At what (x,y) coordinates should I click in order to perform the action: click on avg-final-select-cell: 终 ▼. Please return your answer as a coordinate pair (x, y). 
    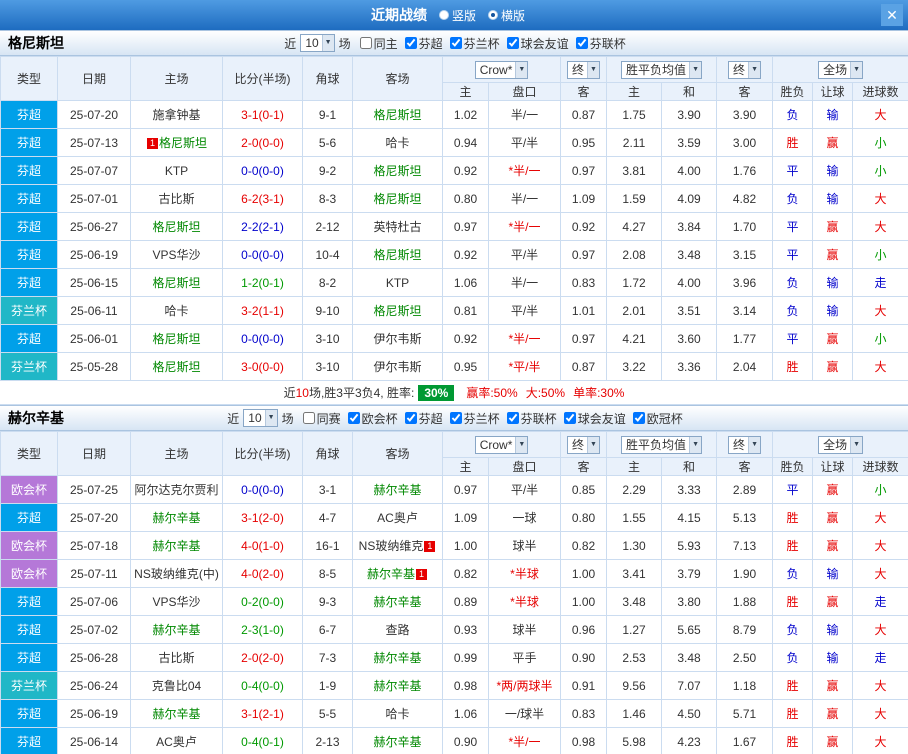
    Looking at the image, I should click on (745, 69).